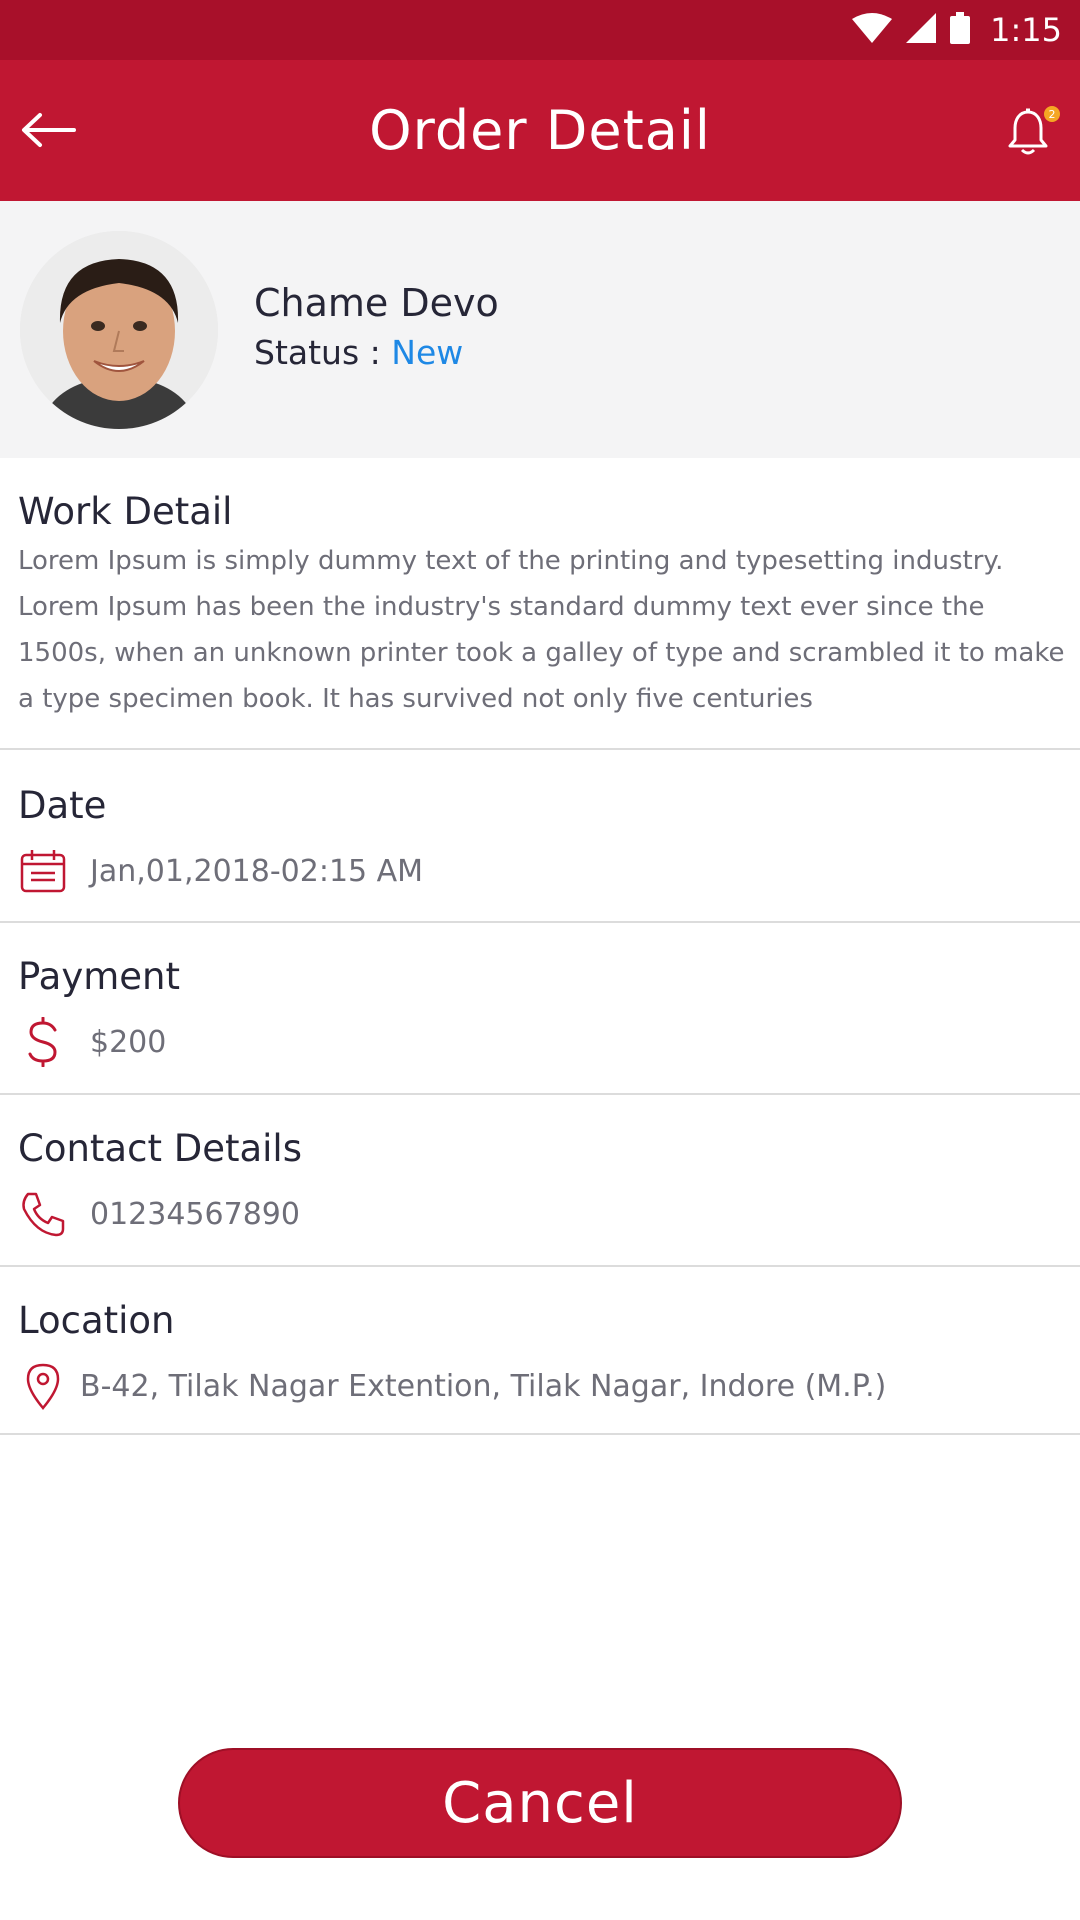  I want to click on clock: 1:15, so click(1026, 30).